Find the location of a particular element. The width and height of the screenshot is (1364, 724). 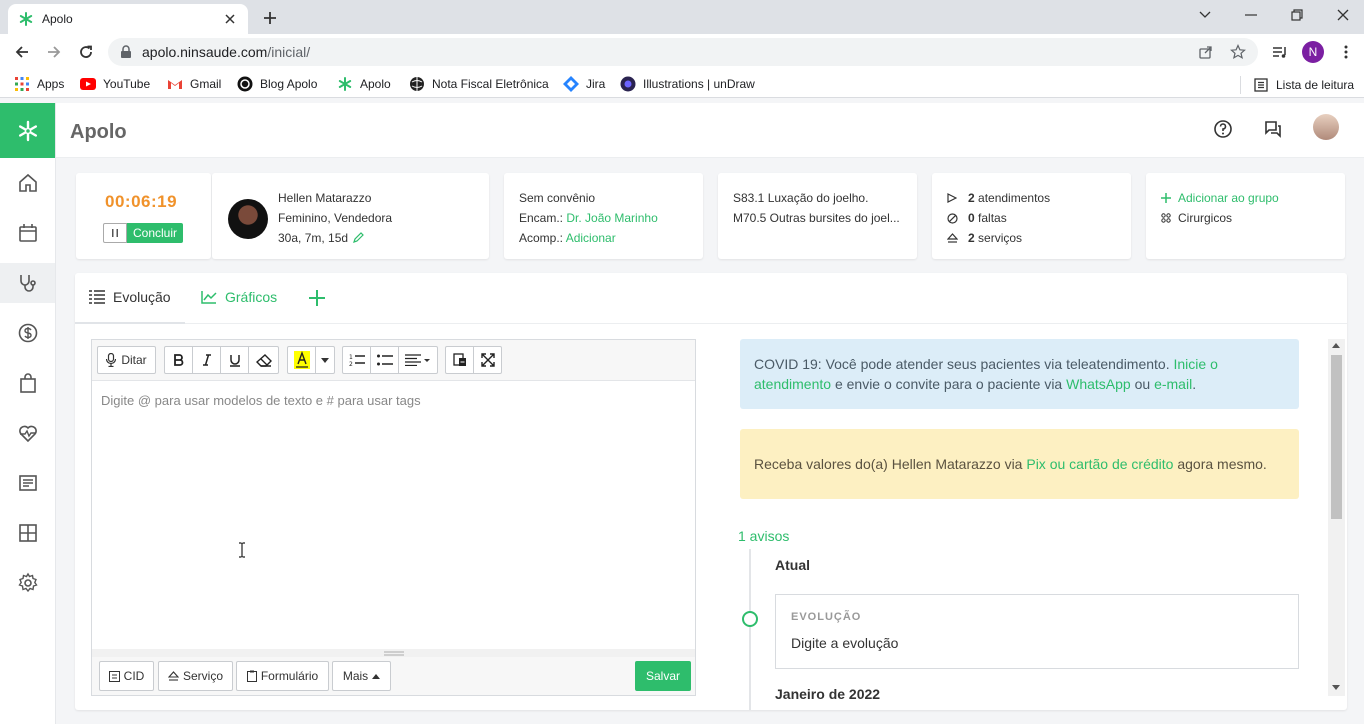

add-tab-icon is located at coordinates (317, 298).